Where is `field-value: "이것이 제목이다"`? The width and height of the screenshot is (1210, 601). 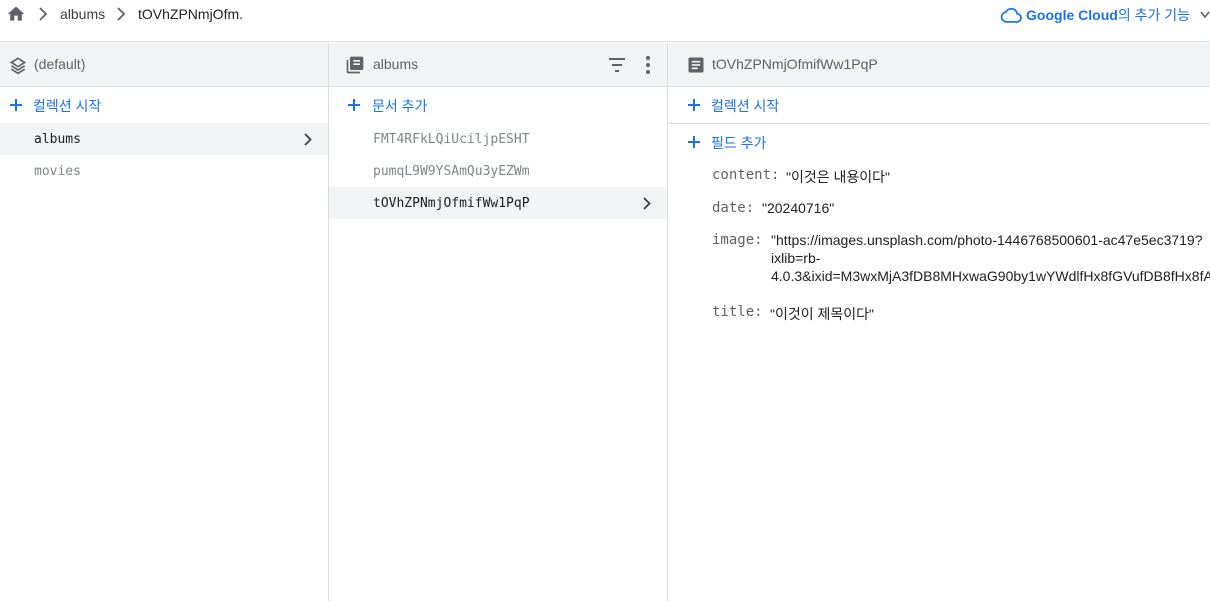 field-value: "이것이 제목이다" is located at coordinates (822, 314).